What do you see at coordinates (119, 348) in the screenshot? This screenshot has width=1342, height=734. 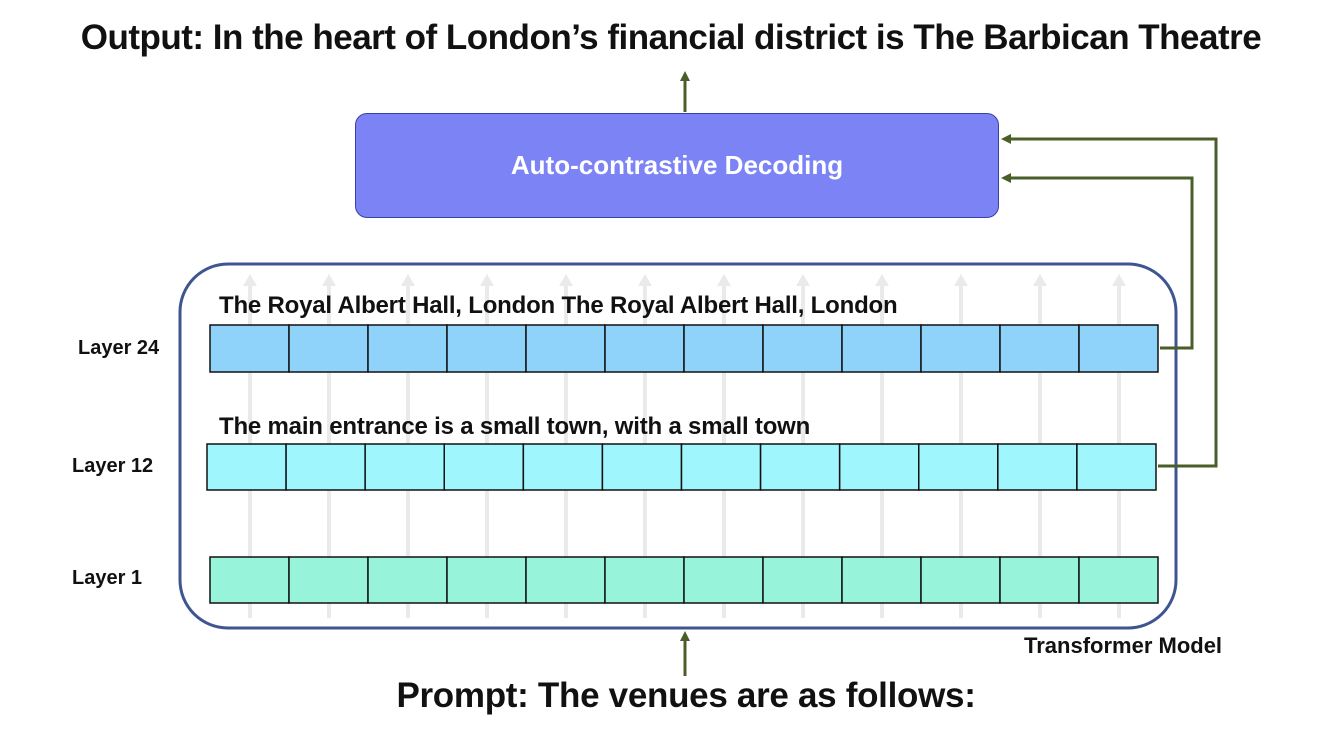 I see `layer-24-label: Layer 24` at bounding box center [119, 348].